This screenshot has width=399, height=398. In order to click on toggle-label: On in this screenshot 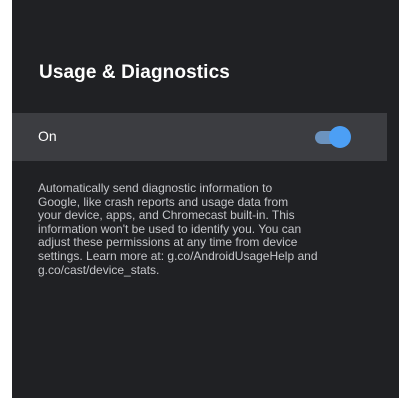, I will do `click(47, 136)`.